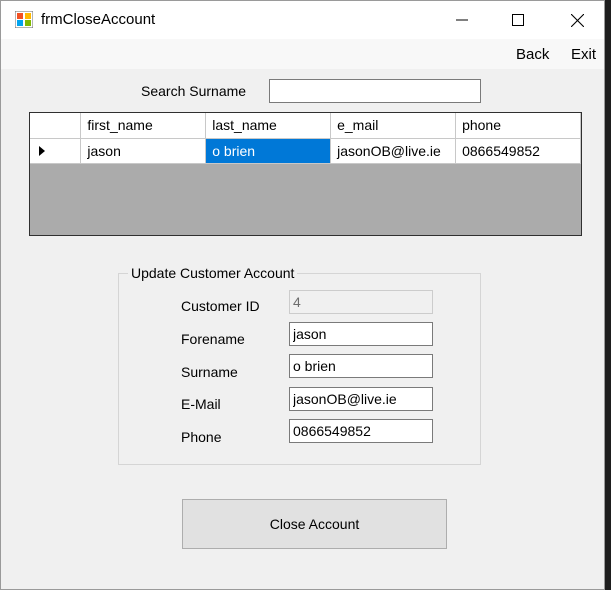 The image size is (611, 590). I want to click on customer-id-label: Customer ID, so click(220, 306).